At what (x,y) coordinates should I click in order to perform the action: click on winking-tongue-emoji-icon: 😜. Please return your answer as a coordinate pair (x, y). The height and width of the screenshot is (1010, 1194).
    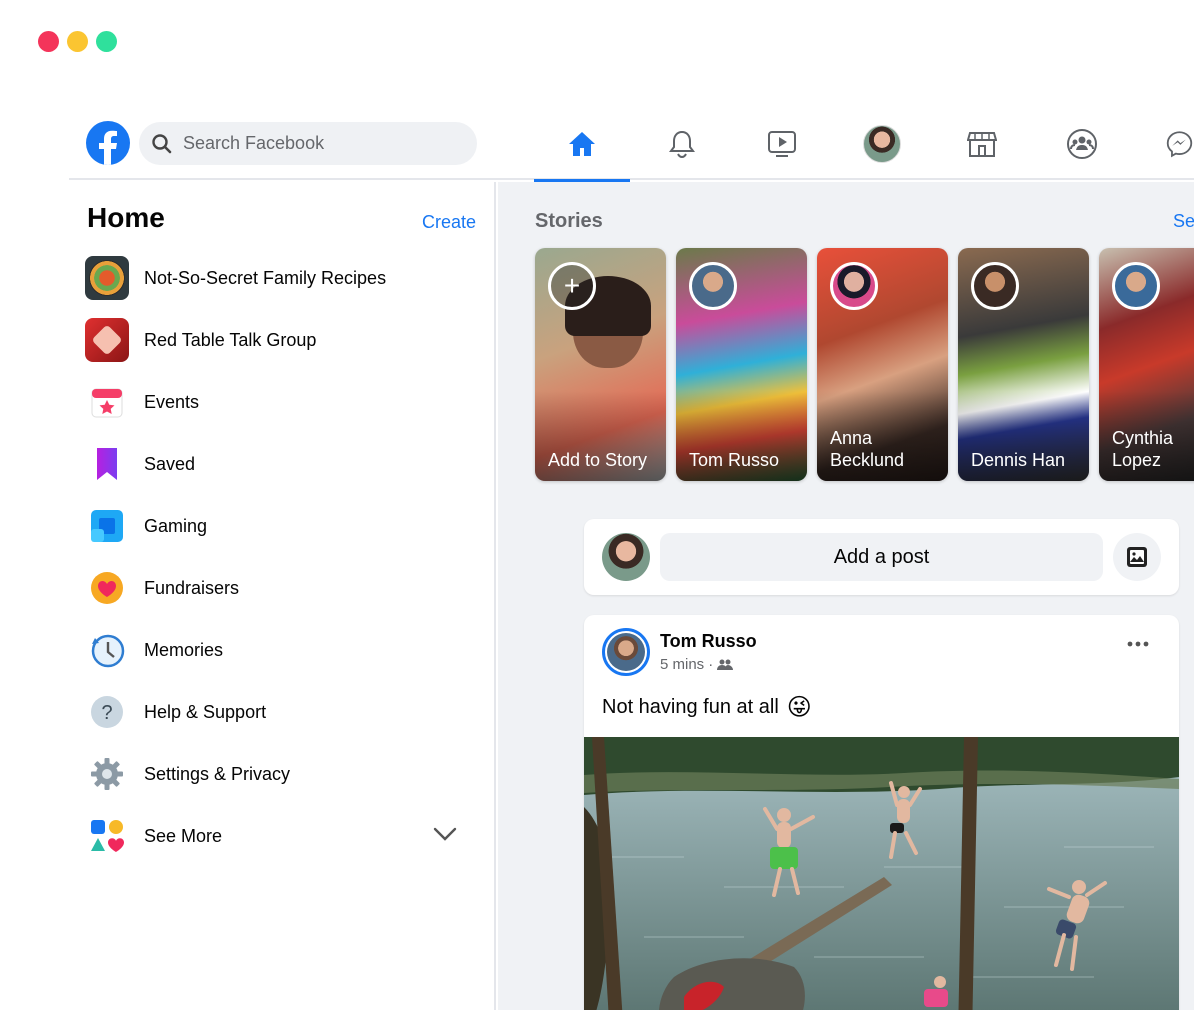
    Looking at the image, I should click on (799, 707).